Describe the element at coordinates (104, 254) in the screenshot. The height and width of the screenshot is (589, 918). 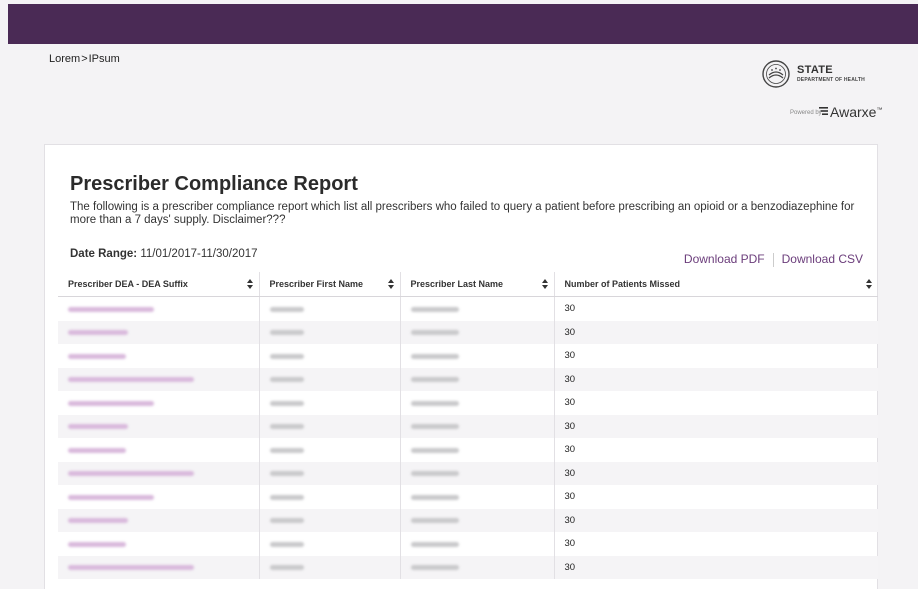
I see `date-range-label: Date Range:` at that location.